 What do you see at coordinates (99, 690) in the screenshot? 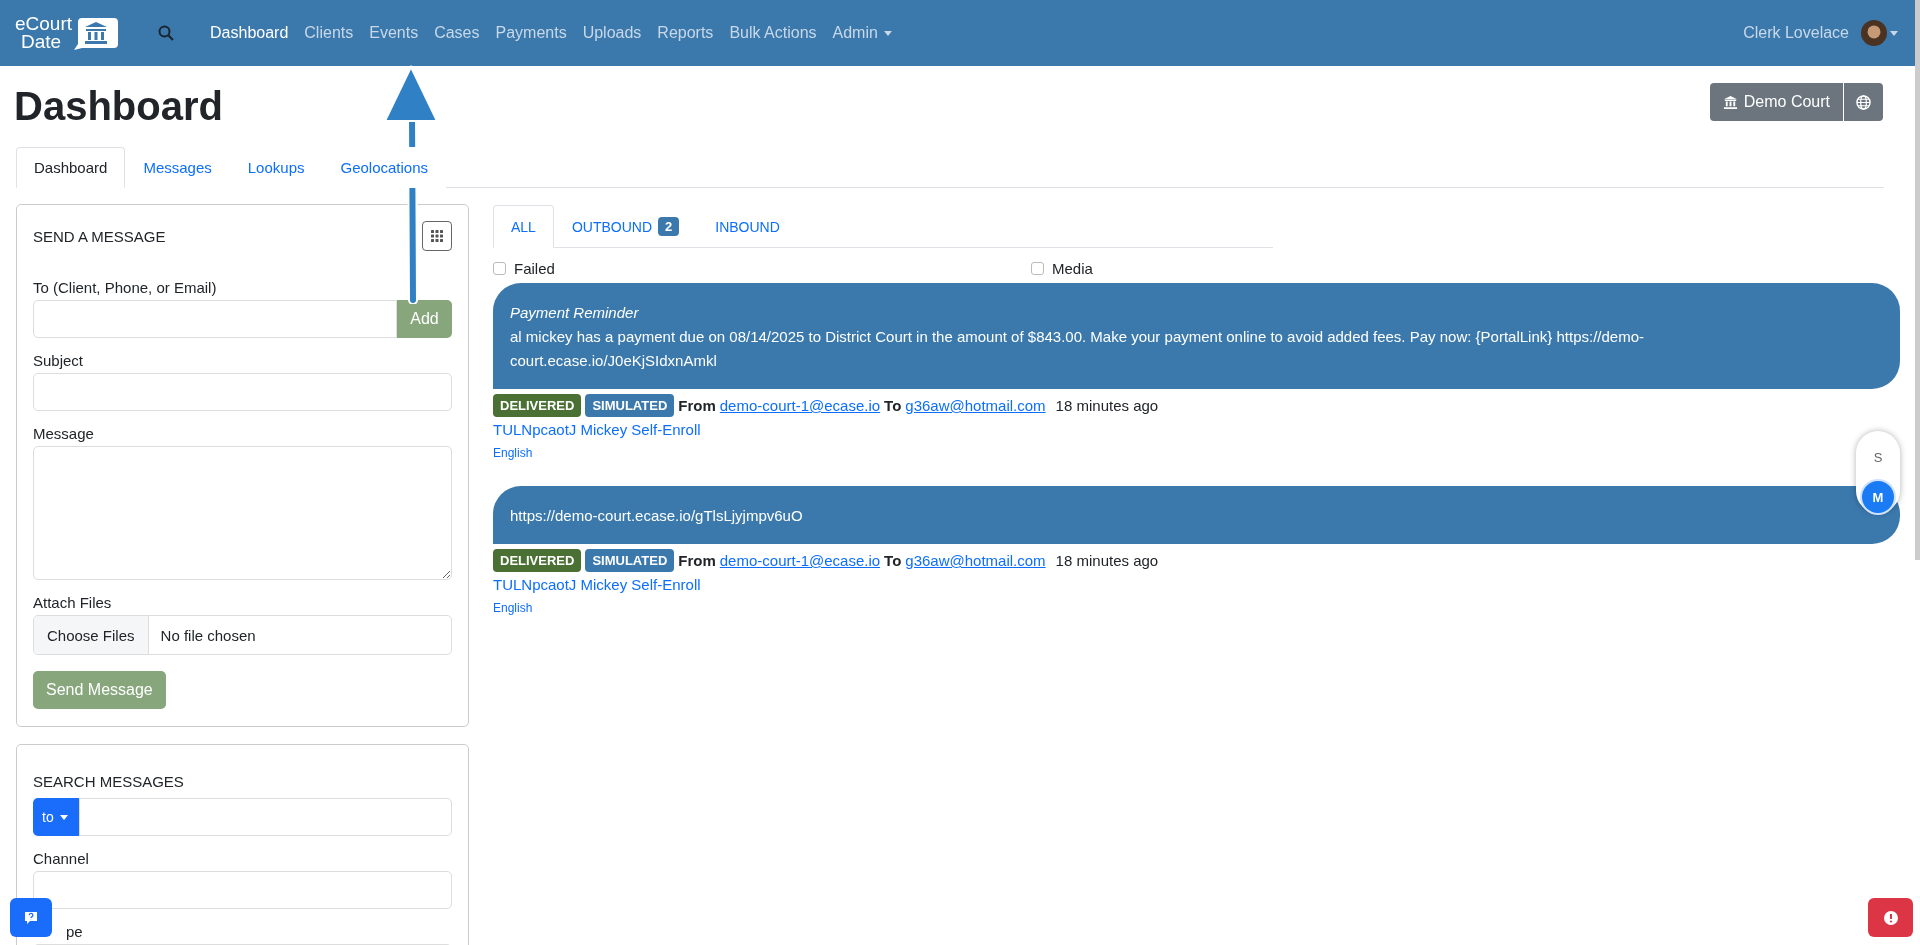
I see `send-message-button: Send Message` at bounding box center [99, 690].